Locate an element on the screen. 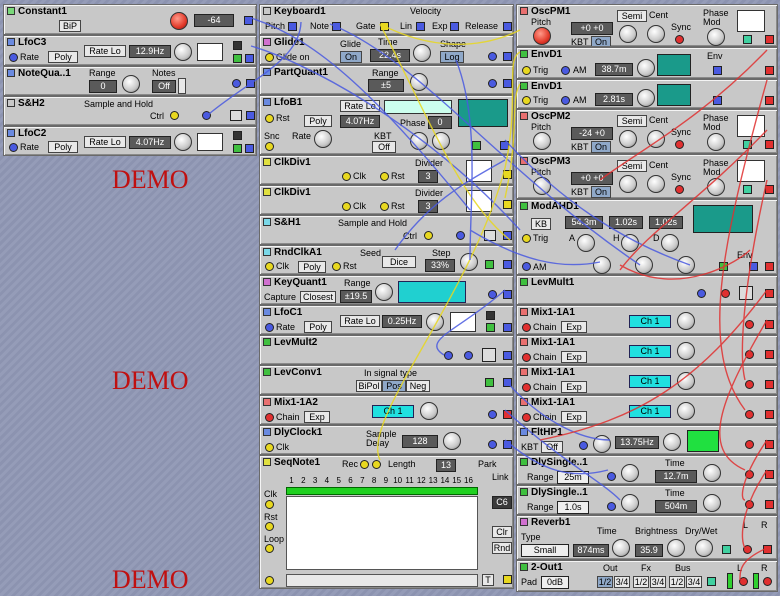  neg-button: Neg is located at coordinates (418, 386).